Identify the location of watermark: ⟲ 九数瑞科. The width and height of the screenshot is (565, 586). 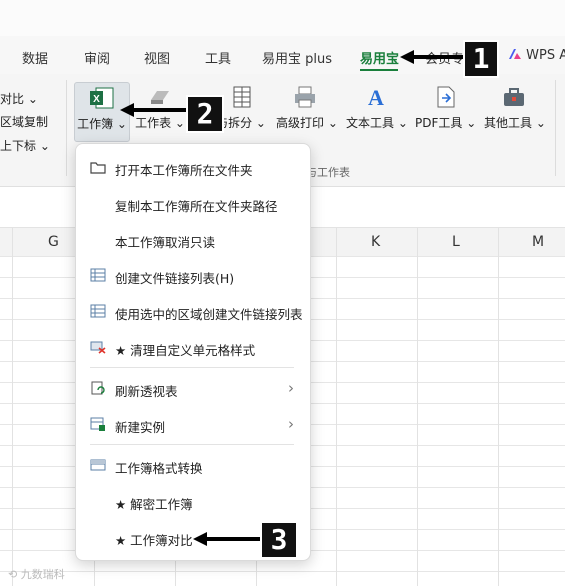
(36, 574).